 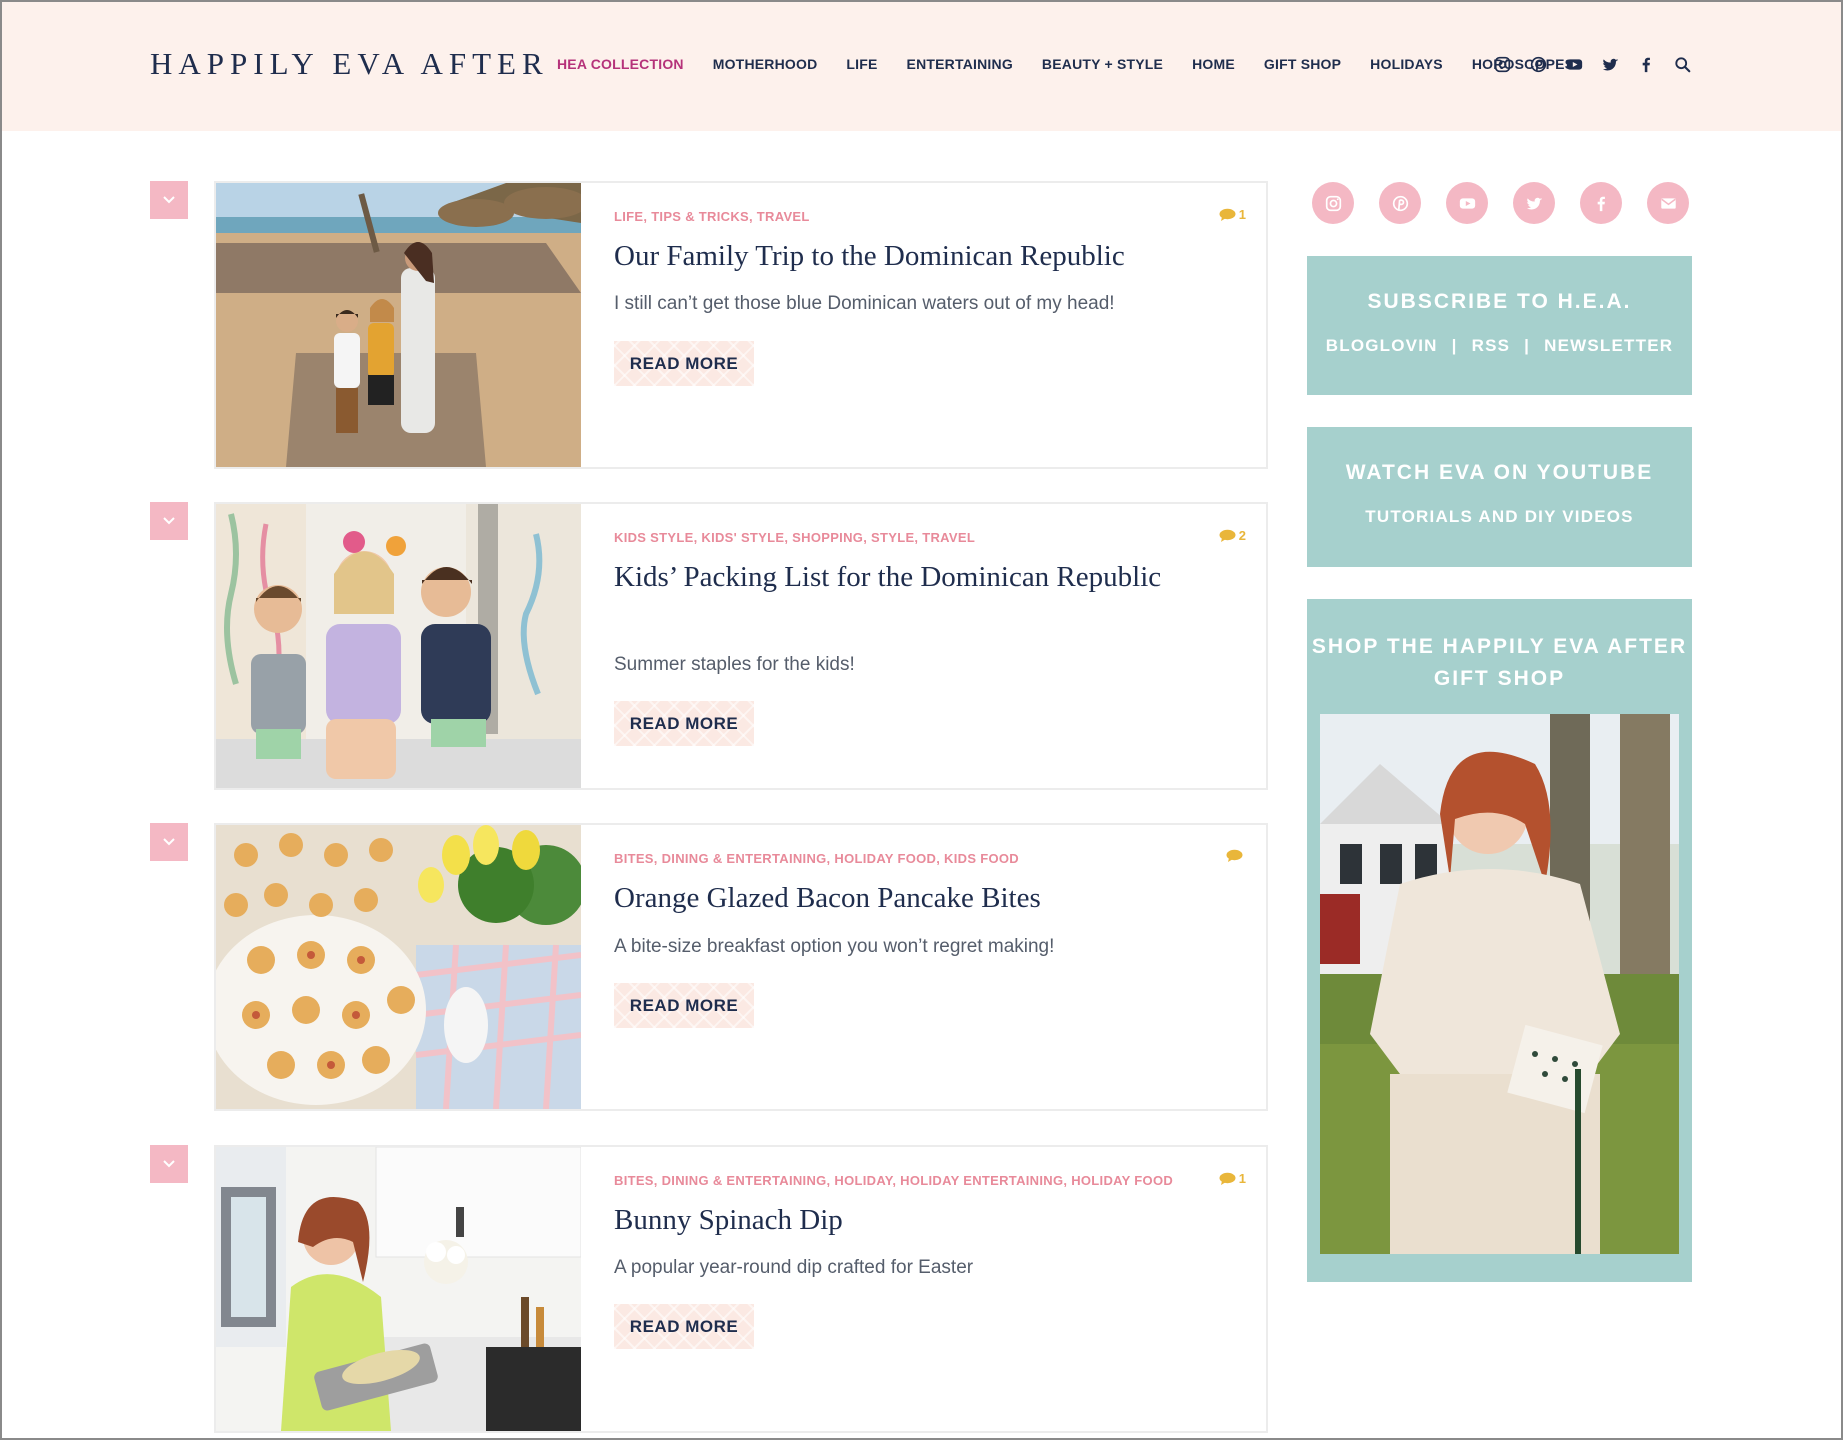 What do you see at coordinates (1499, 984) in the screenshot?
I see `gift-shop-image` at bounding box center [1499, 984].